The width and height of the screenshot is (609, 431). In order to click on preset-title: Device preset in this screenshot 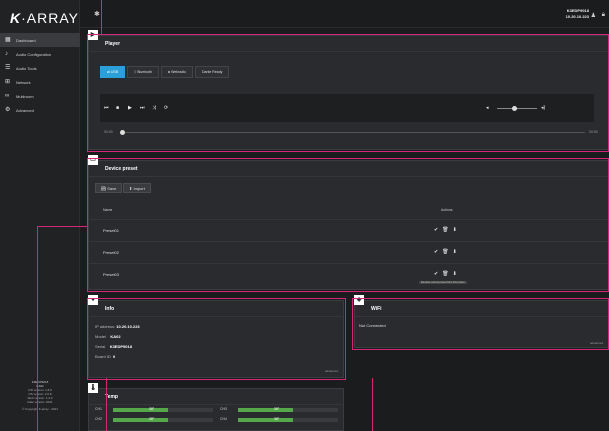, I will do `click(121, 168)`.